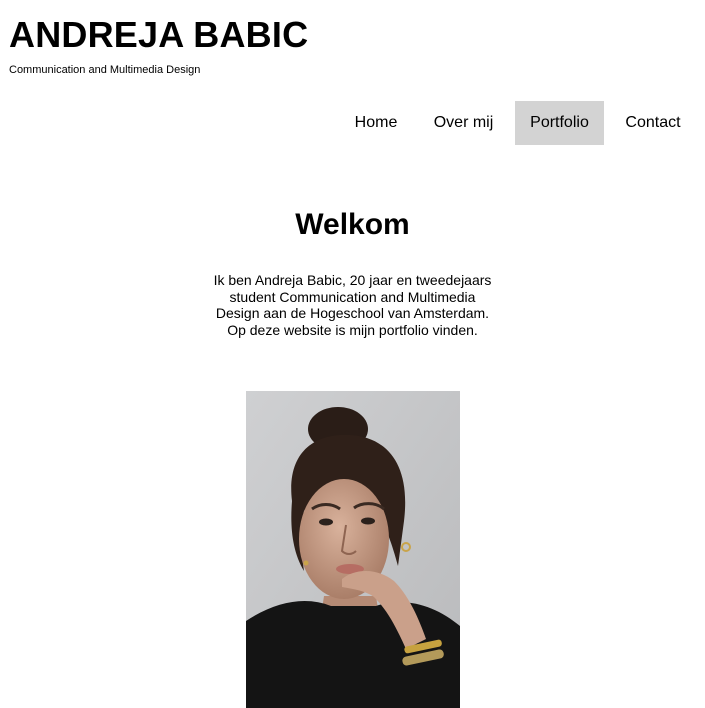  I want to click on main-nav: Home Over mij Portfolio Contact, so click(521, 123).